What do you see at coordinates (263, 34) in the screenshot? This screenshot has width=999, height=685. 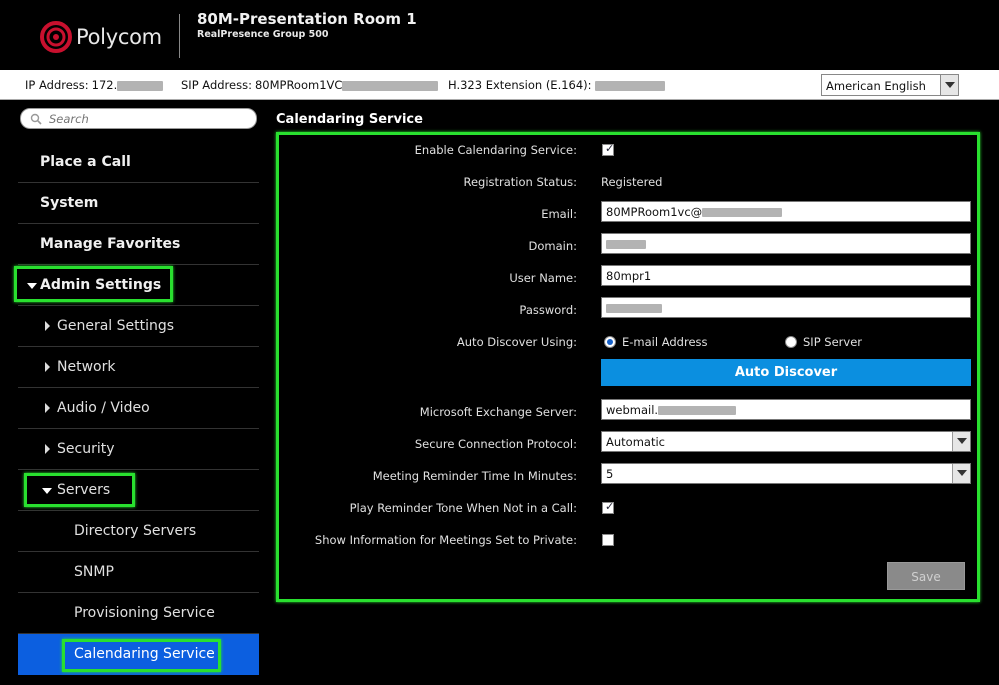 I see `device-model: RealPresence Group 500` at bounding box center [263, 34].